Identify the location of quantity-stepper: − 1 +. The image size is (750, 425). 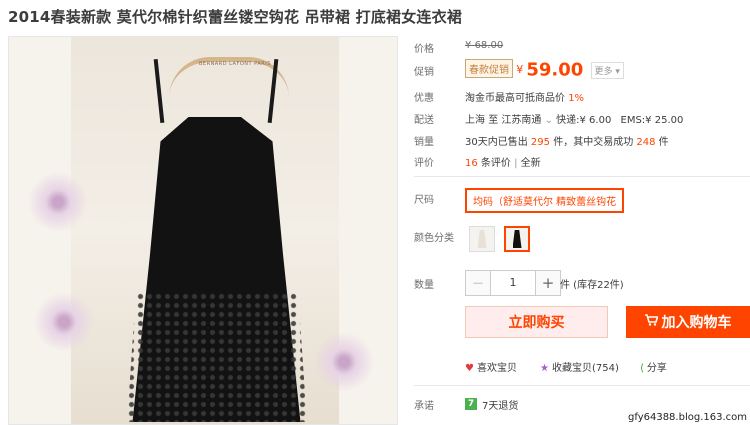
(513, 283).